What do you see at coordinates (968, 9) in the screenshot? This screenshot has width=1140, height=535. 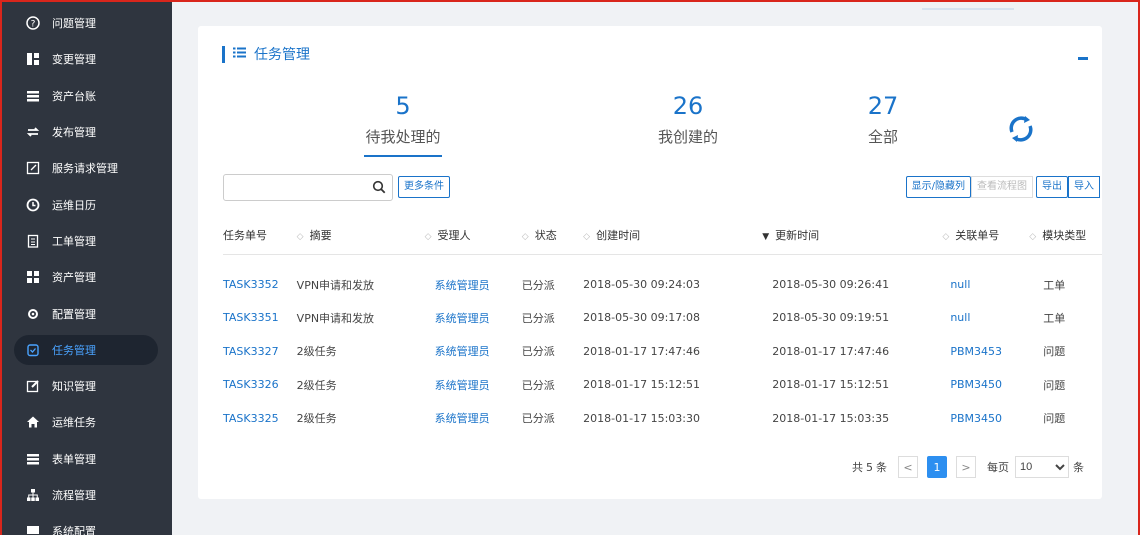 I see `top-tab-indicator` at bounding box center [968, 9].